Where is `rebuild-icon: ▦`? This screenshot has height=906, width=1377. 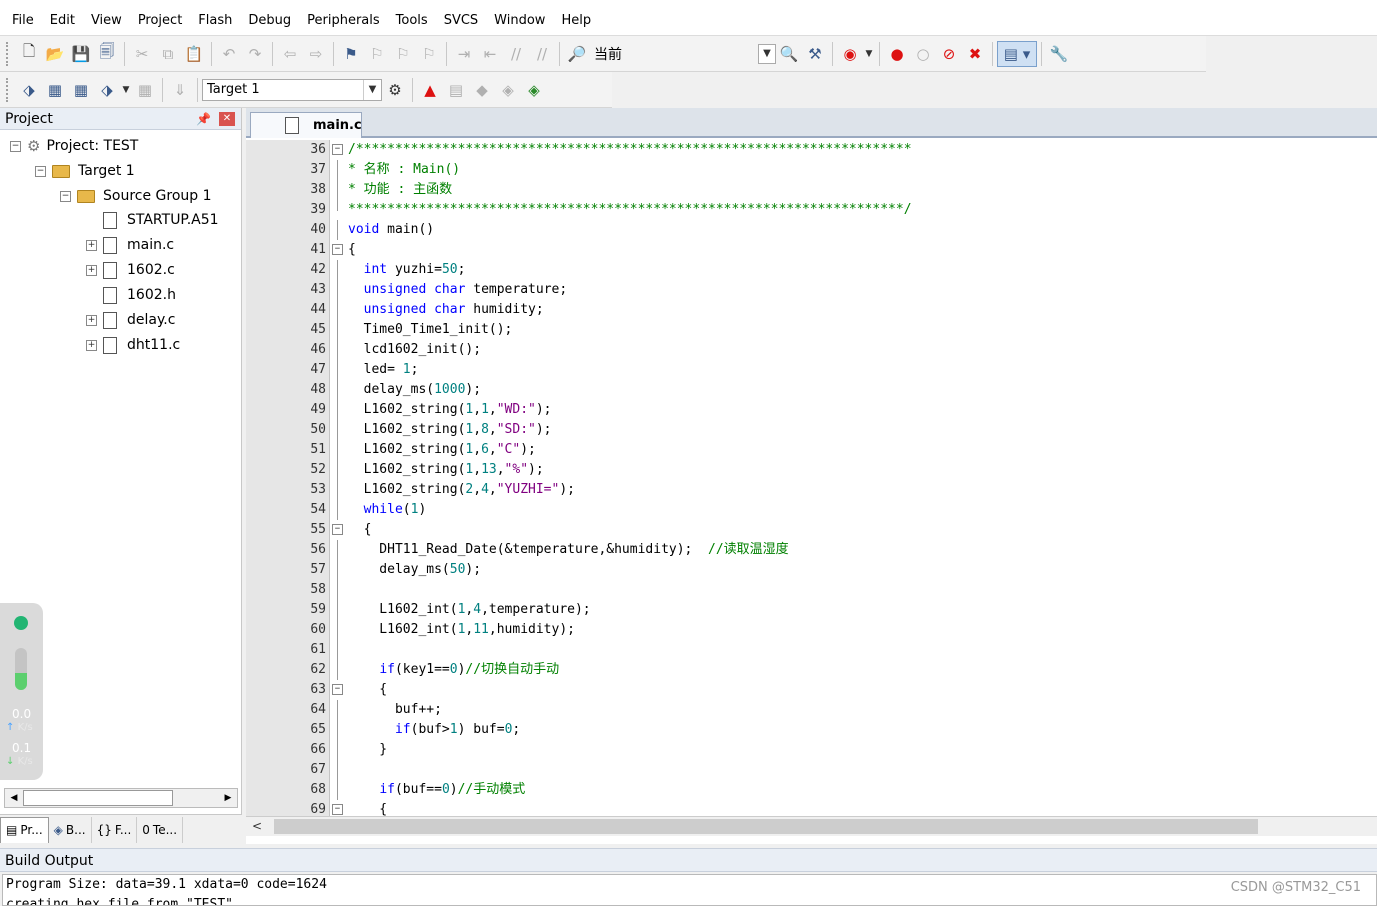
rebuild-icon: ▦ is located at coordinates (81, 90).